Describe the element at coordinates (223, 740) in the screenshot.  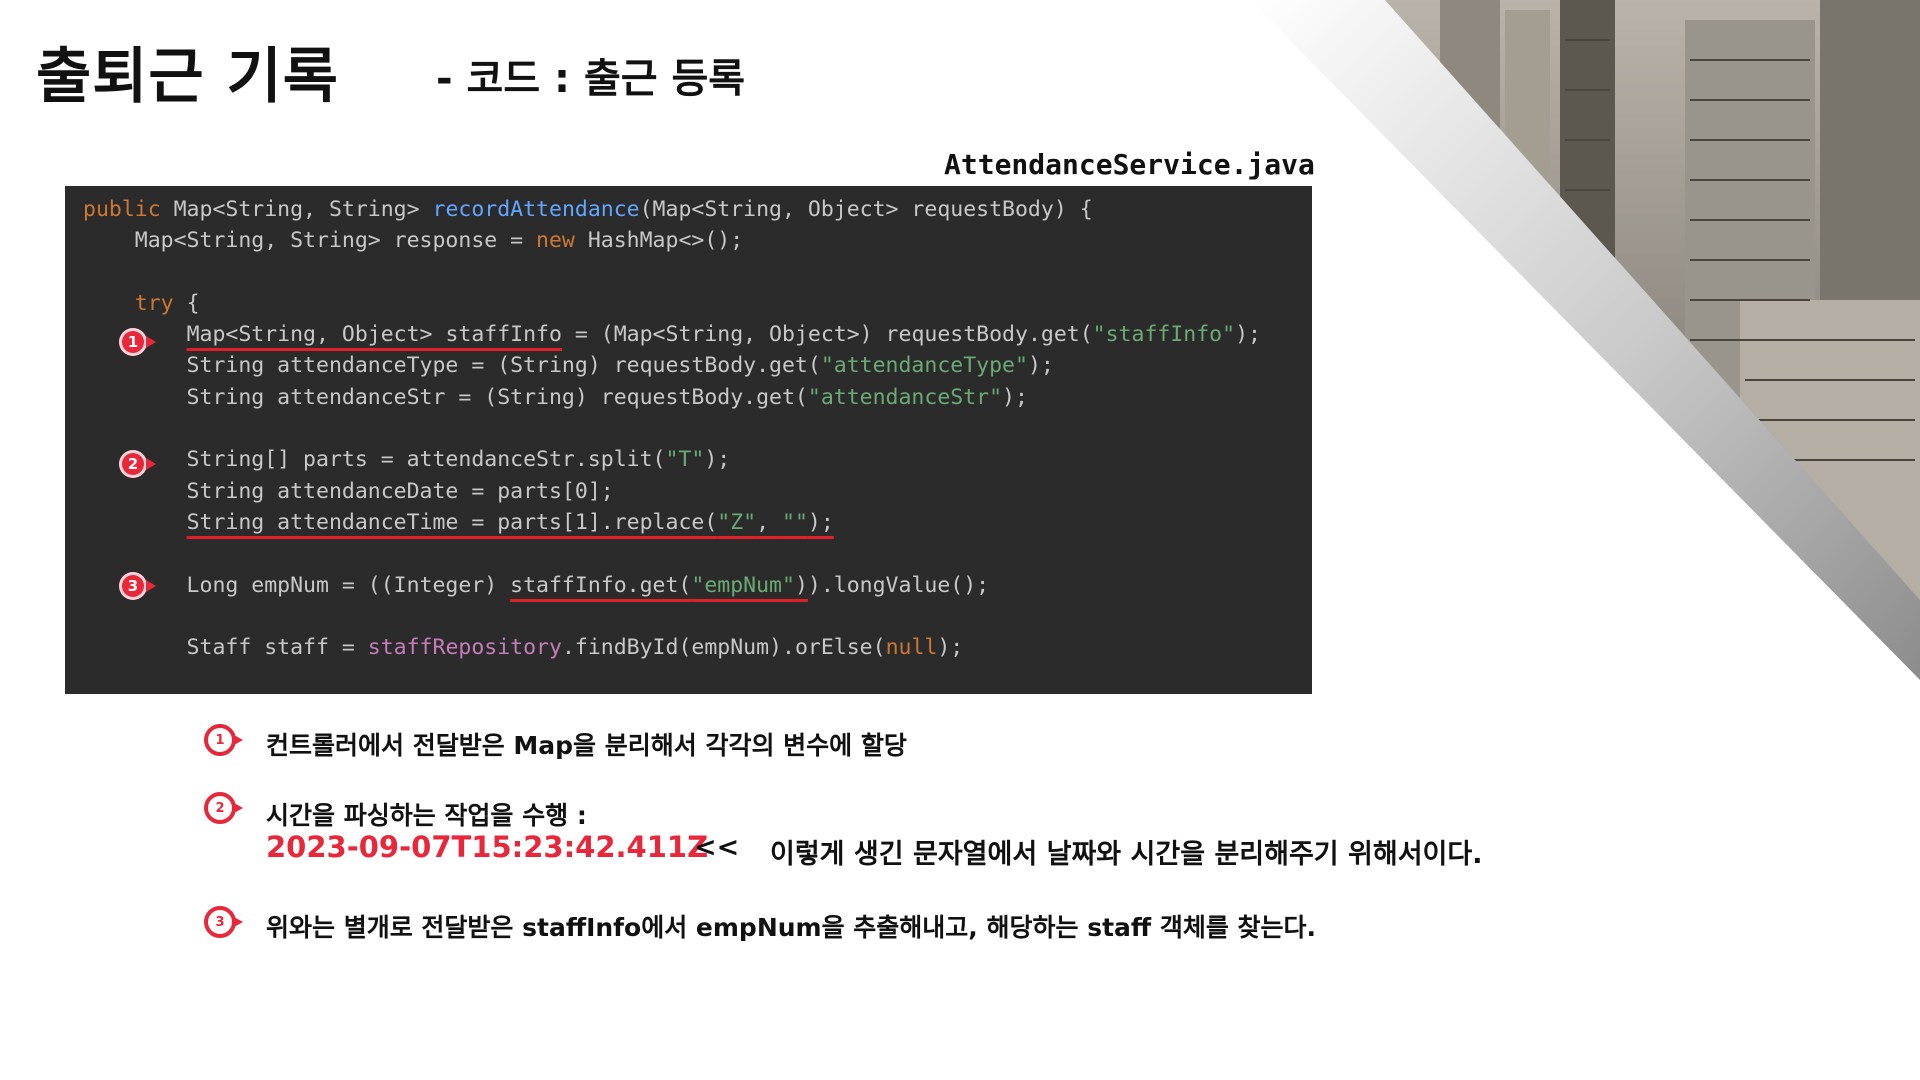
I see `note-1-marker: 1` at that location.